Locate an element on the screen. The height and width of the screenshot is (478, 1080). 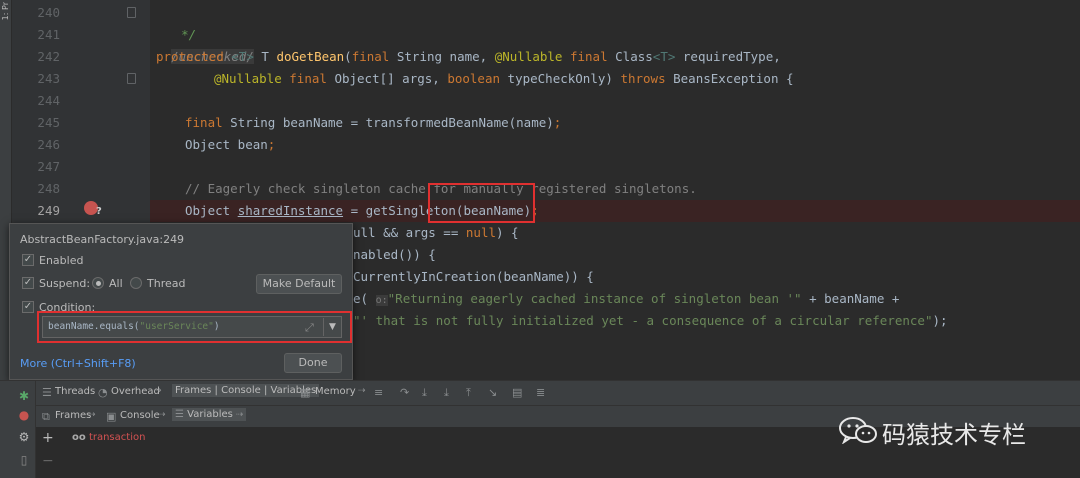
trace-icon: ≣ is located at coordinates (540, 392).